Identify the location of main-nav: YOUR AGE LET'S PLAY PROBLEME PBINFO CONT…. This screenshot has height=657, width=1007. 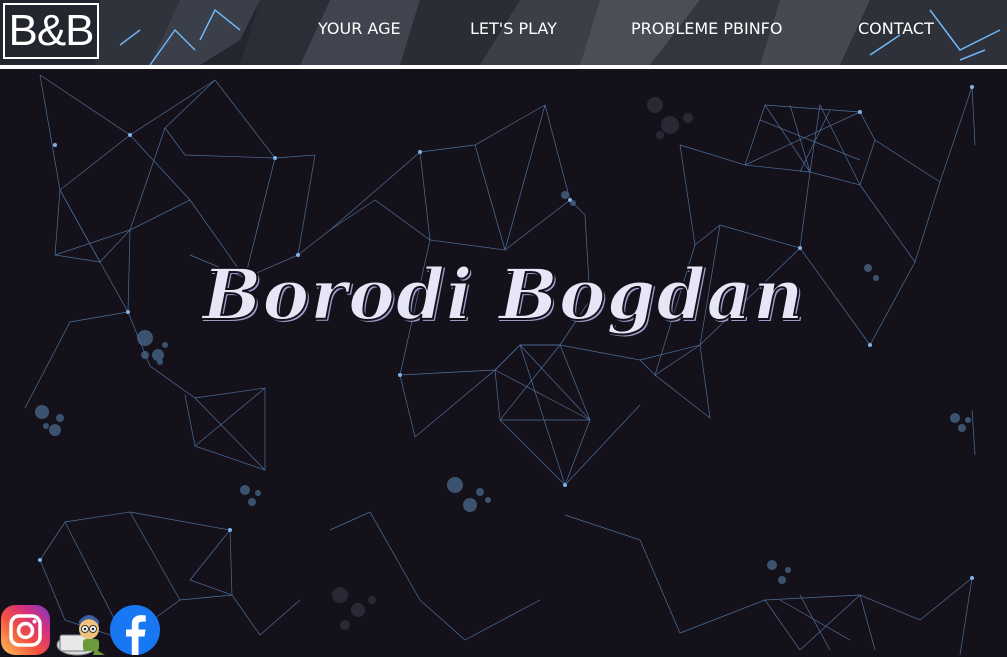
(503, 29).